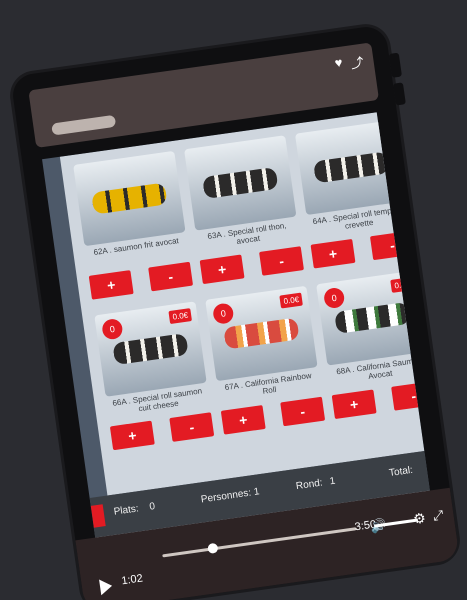 The width and height of the screenshot is (467, 600). What do you see at coordinates (339, 65) in the screenshot?
I see `heart-icon: ♥` at bounding box center [339, 65].